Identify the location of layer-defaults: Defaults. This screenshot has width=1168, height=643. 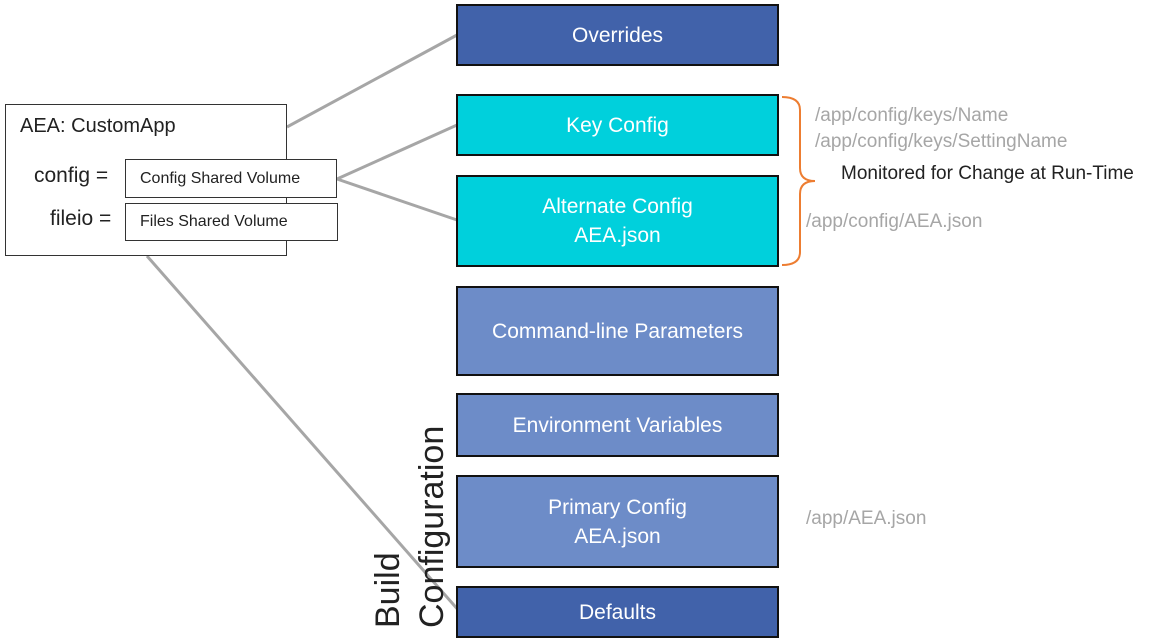
(617, 612).